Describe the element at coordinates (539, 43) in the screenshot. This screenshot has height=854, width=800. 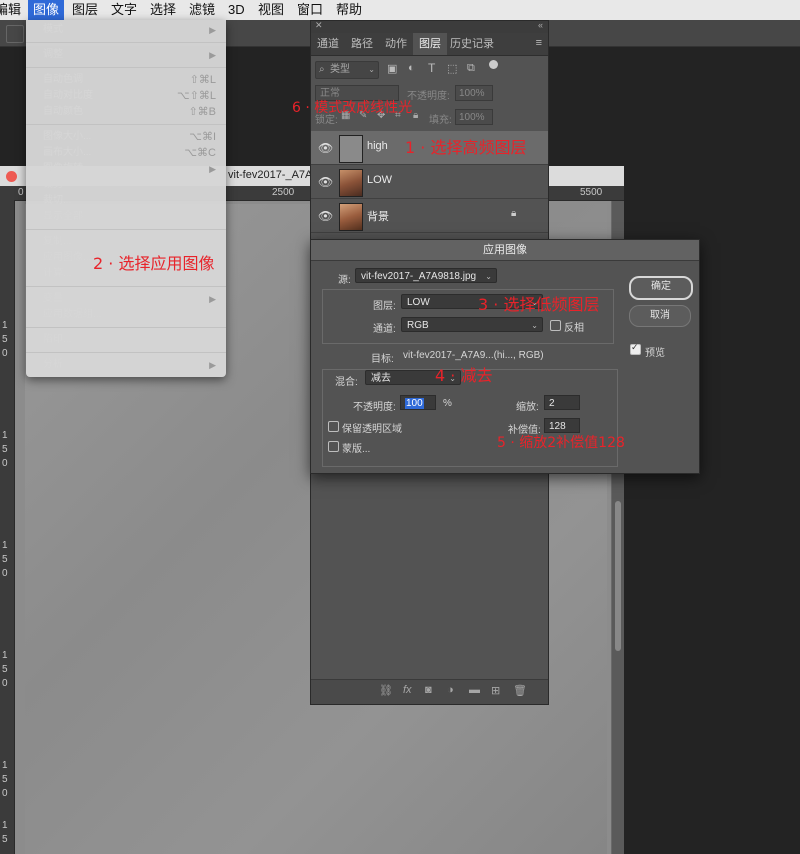
I see `panel-menu-icon: ≡` at that location.